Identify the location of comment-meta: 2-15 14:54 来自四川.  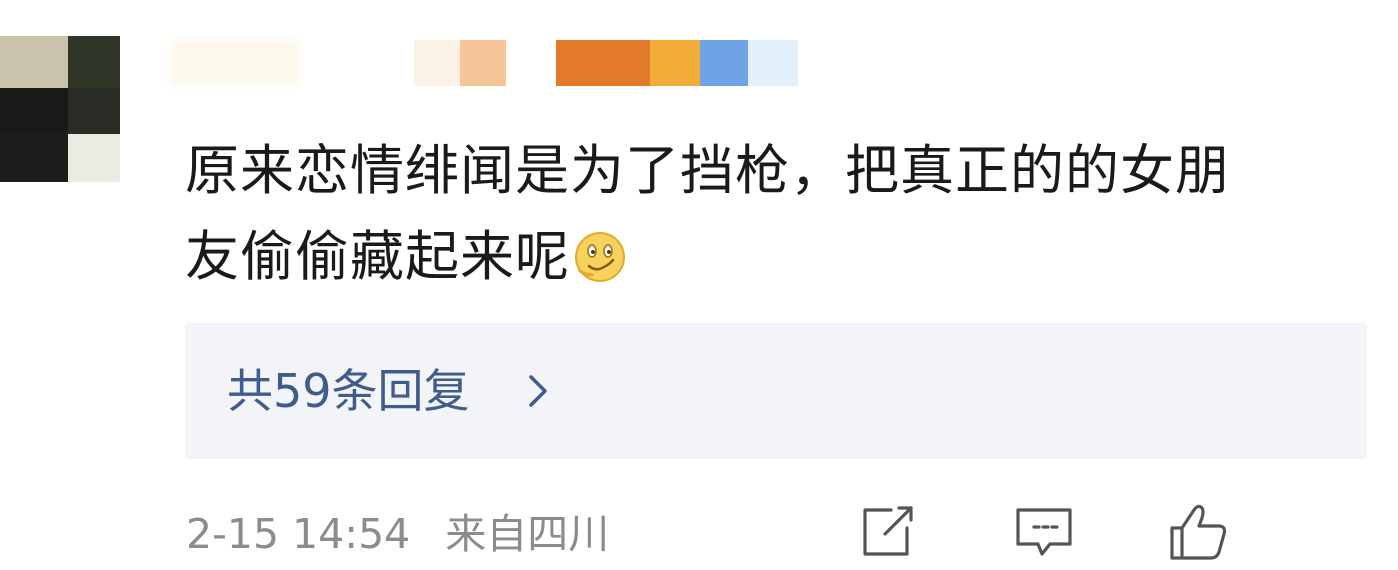
(408, 534).